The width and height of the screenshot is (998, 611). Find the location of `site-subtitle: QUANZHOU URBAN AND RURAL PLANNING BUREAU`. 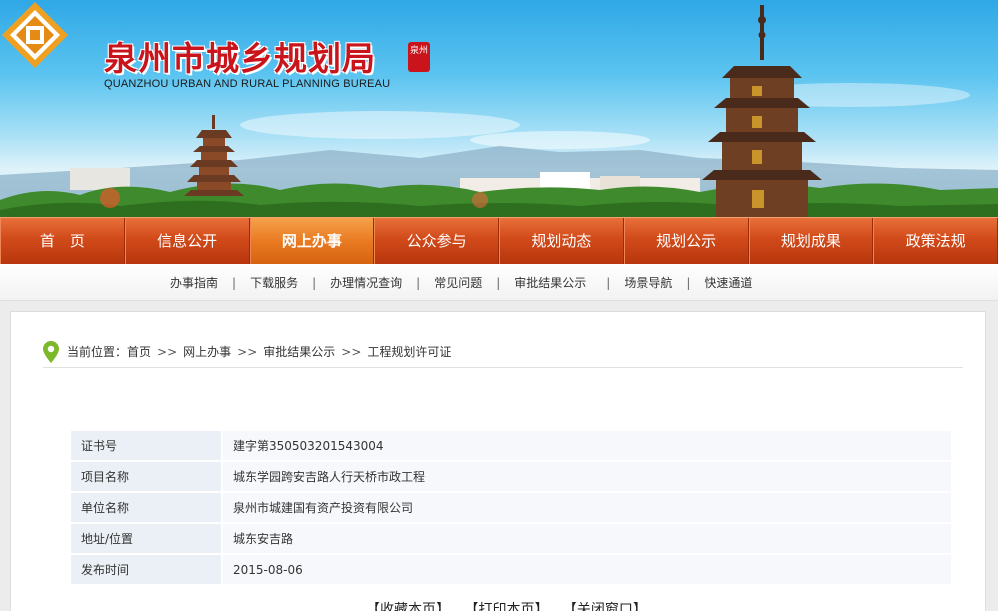

site-subtitle: QUANZHOU URBAN AND RURAL PLANNING BUREAU is located at coordinates (247, 84).